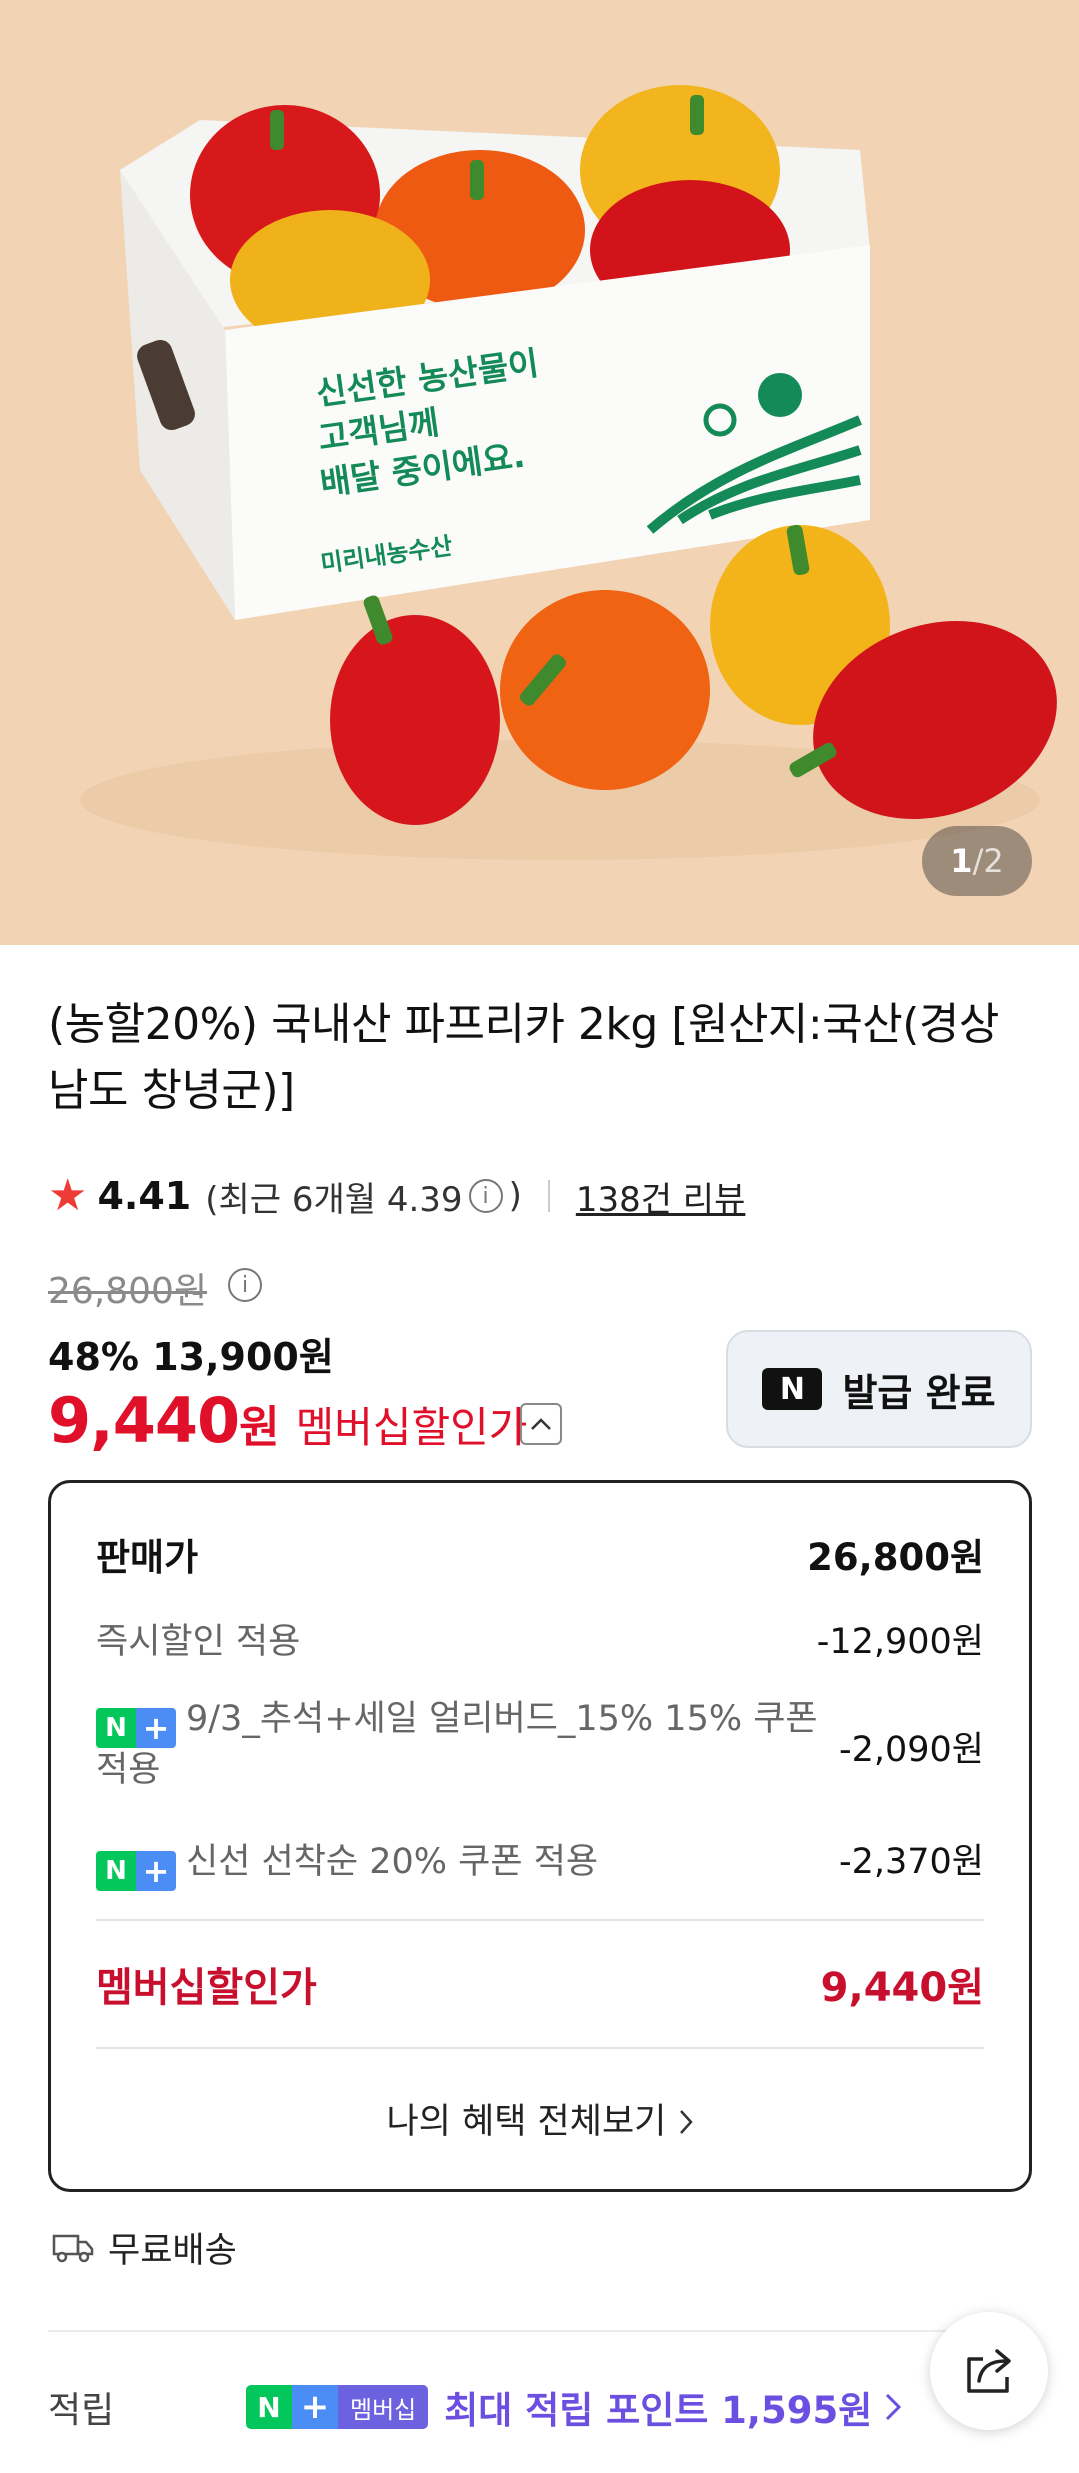 The width and height of the screenshot is (1079, 2473). I want to click on benefit-row-value: -2,090원, so click(911, 1750).